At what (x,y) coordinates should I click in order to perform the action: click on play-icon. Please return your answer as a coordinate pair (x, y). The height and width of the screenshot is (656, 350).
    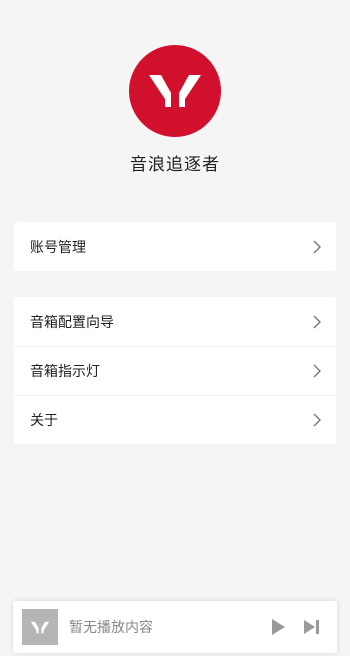
    Looking at the image, I should click on (278, 627).